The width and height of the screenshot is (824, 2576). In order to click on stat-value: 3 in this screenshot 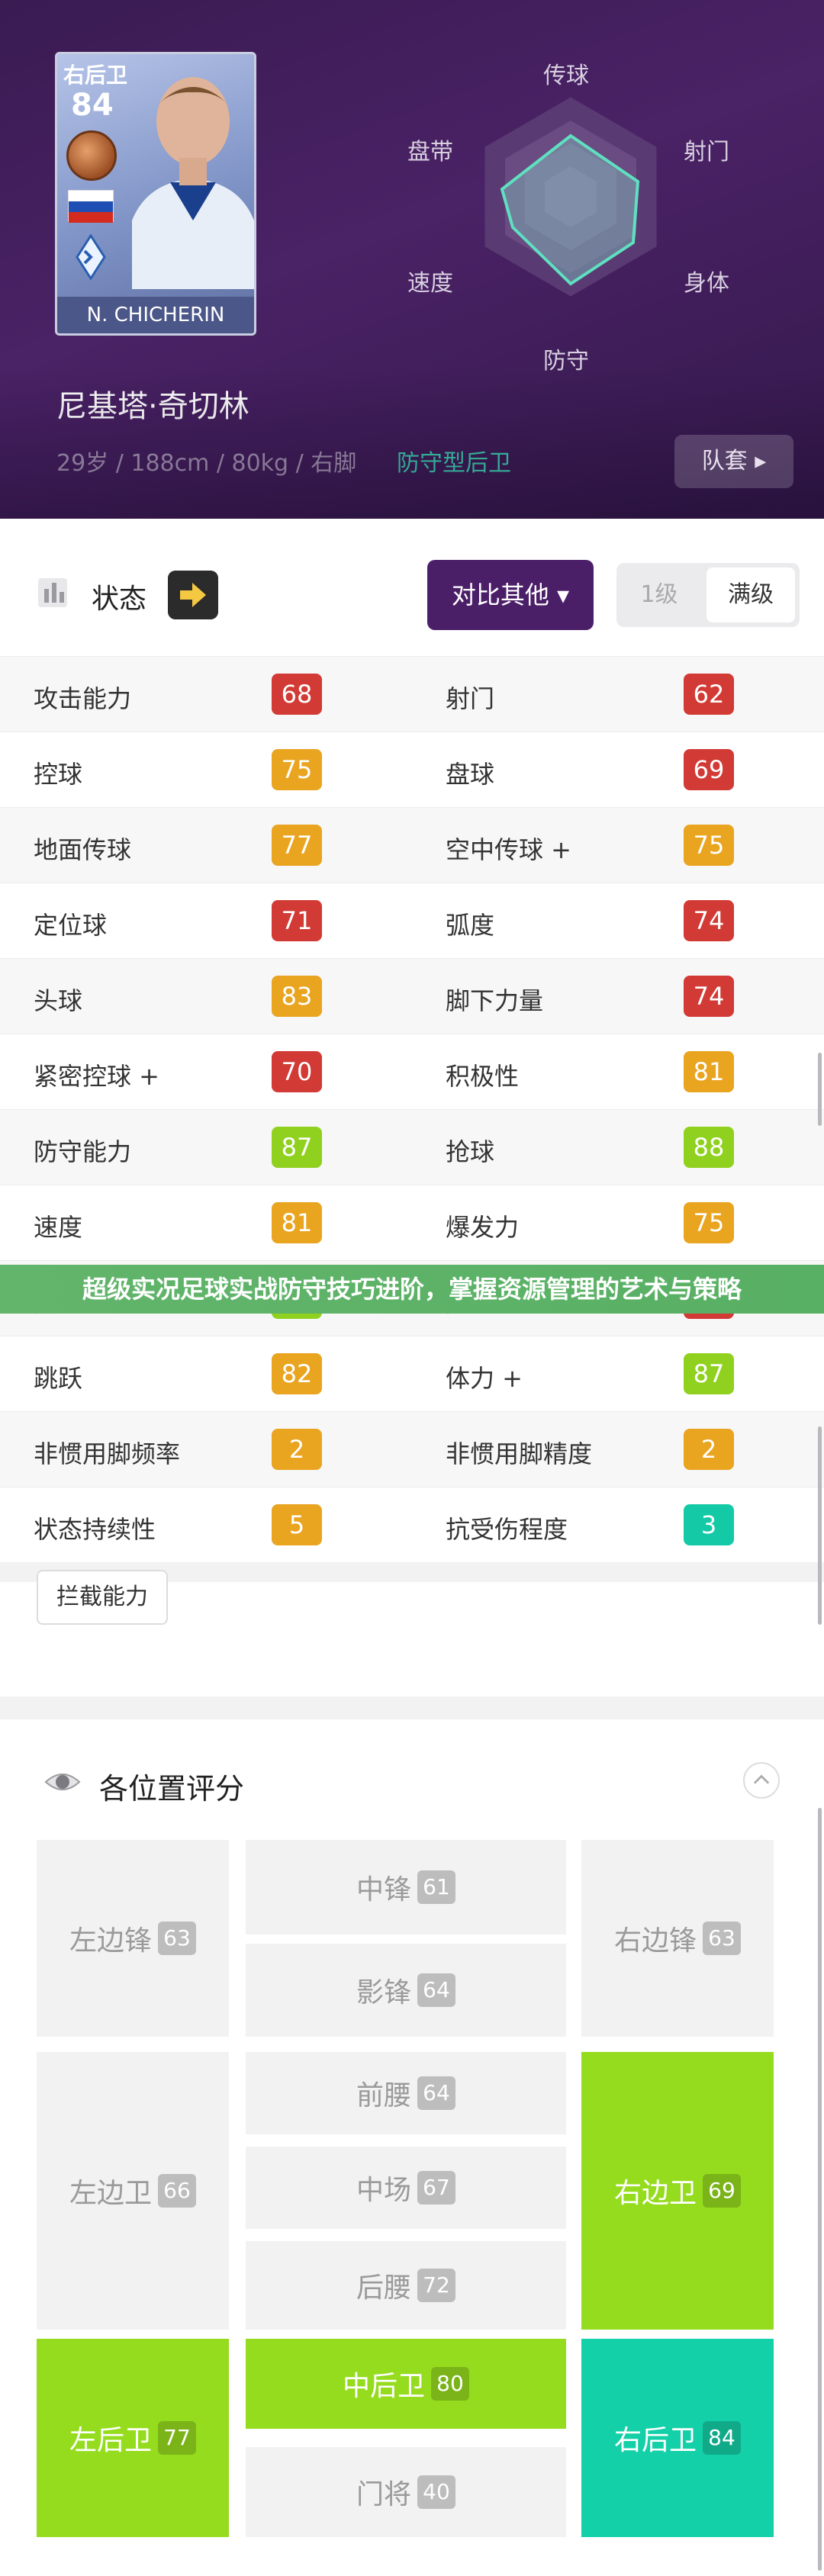, I will do `click(709, 1524)`.